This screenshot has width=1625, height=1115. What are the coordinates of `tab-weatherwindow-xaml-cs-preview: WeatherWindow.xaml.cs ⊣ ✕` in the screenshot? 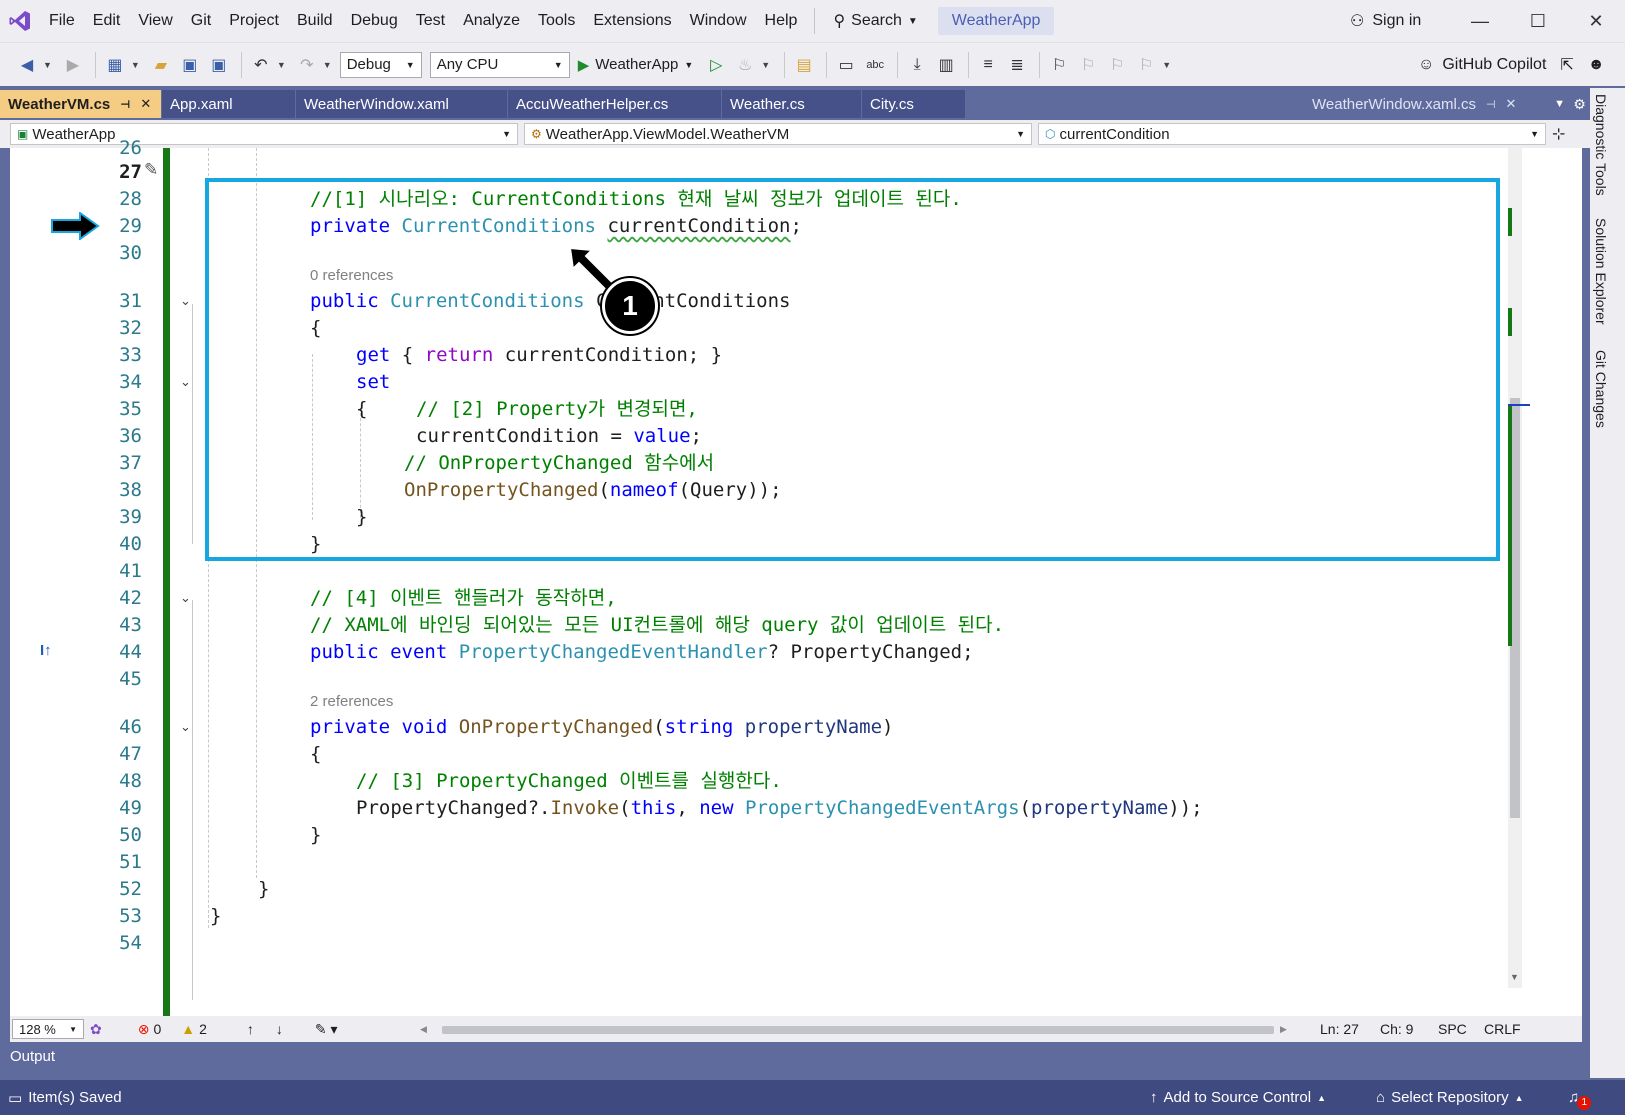 It's located at (1427, 104).